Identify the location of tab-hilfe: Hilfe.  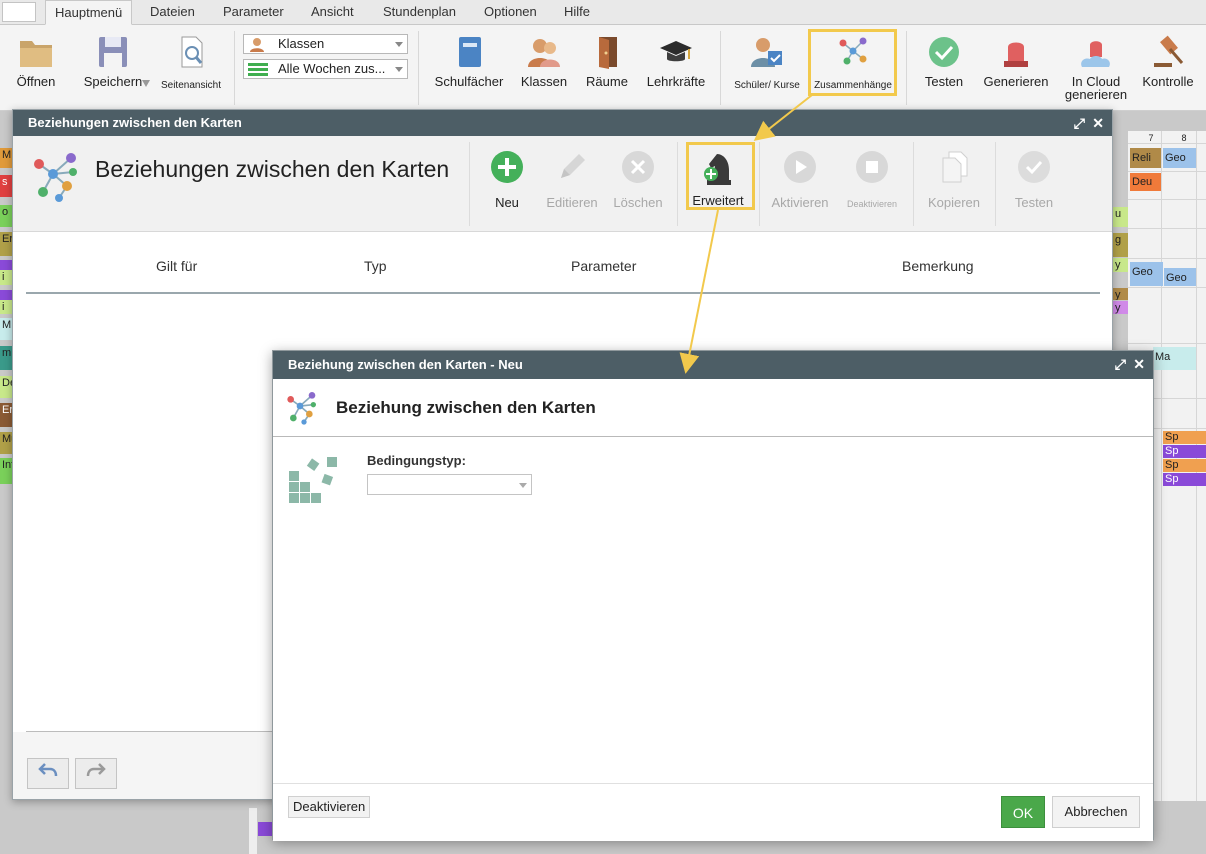
(577, 12).